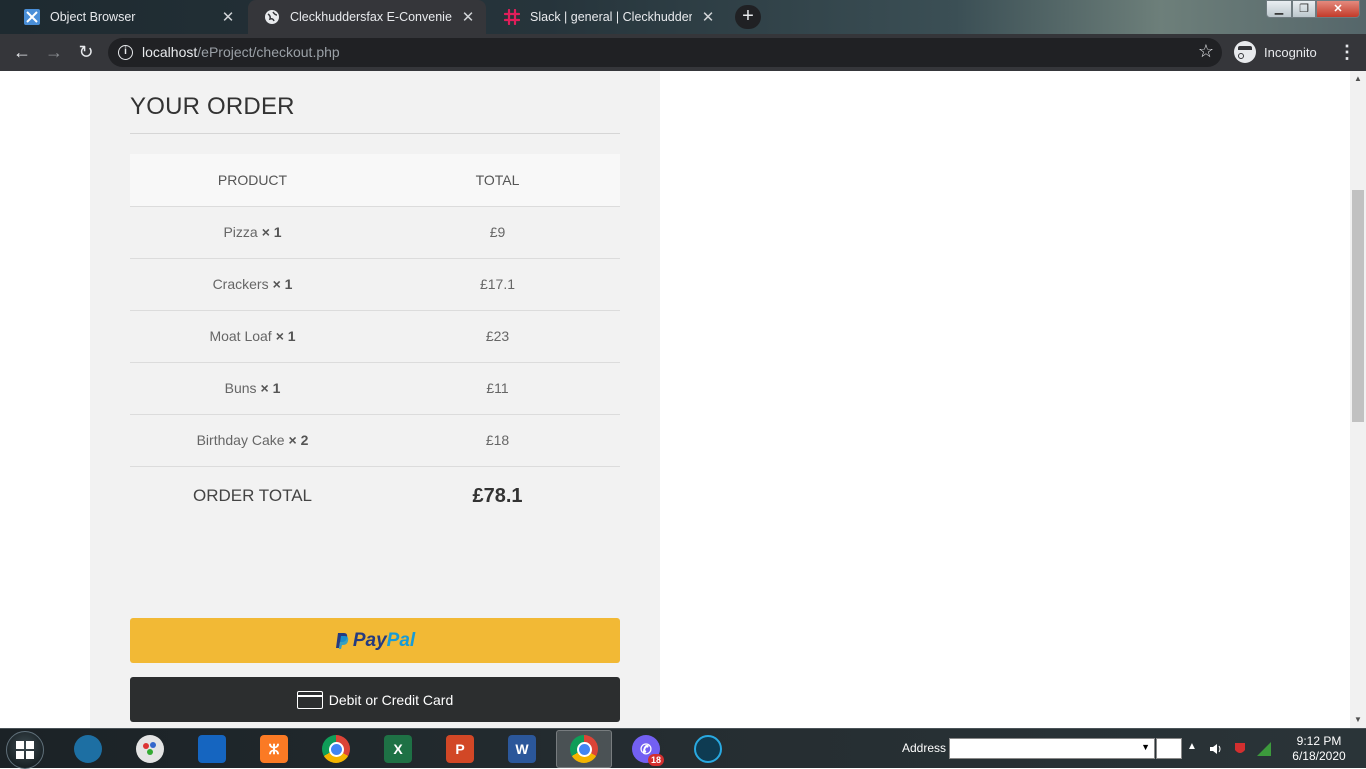 The width and height of the screenshot is (1366, 769). Describe the element at coordinates (384, 641) in the screenshot. I see `paypal-wordmark: PayPal` at that location.